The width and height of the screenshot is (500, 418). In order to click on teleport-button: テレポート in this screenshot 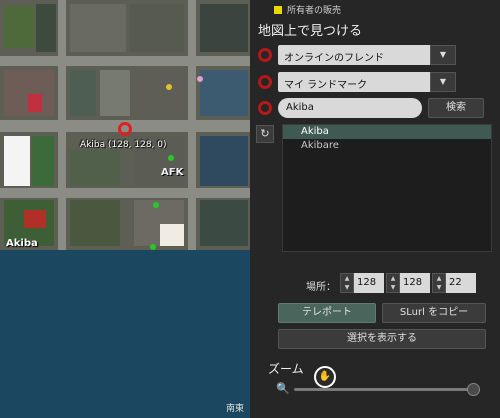, I will do `click(327, 313)`.